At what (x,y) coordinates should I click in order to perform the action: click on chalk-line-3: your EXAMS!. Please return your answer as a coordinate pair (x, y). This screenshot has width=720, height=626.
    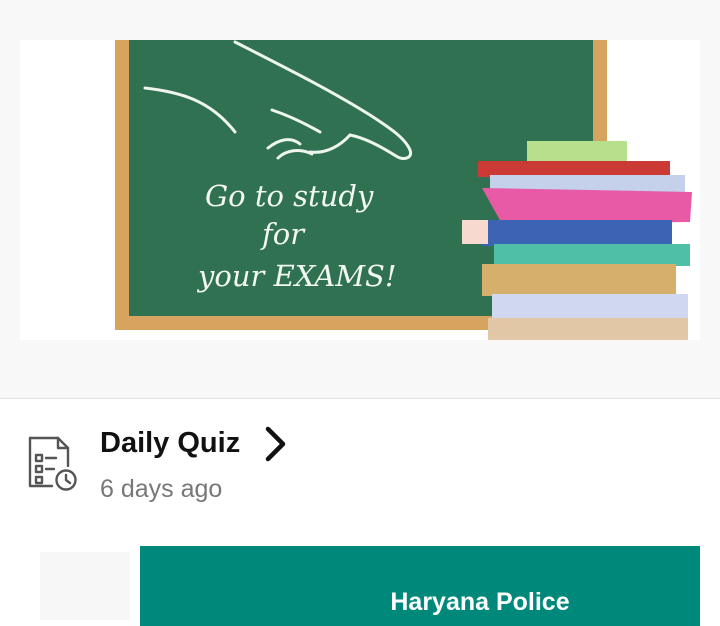
    Looking at the image, I should click on (296, 276).